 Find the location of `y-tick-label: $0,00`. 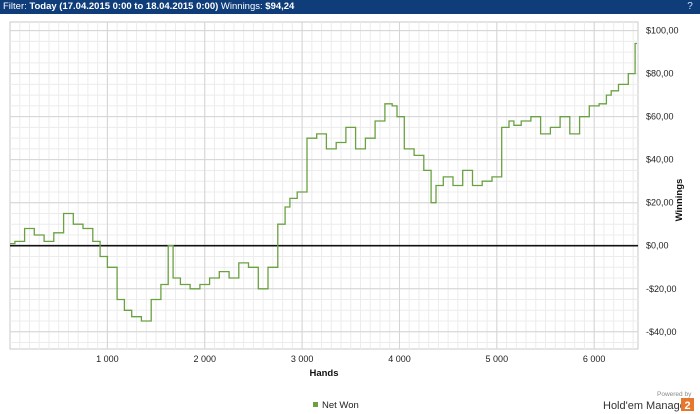

y-tick-label: $0,00 is located at coordinates (657, 246).